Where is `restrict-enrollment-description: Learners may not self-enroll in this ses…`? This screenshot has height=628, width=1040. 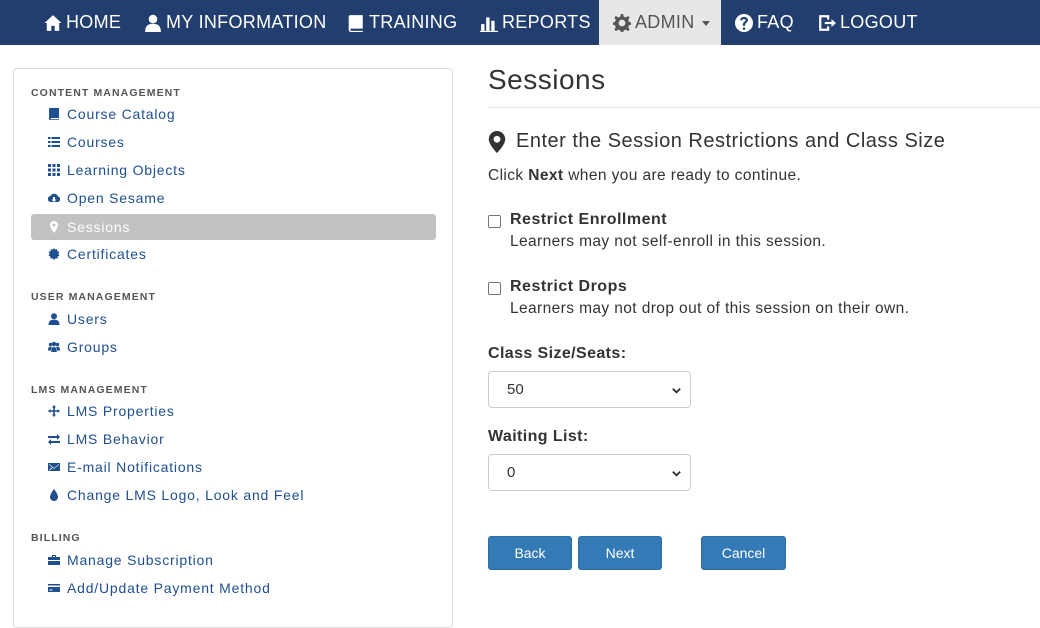 restrict-enrollment-description: Learners may not self-enroll in this ses… is located at coordinates (668, 241).